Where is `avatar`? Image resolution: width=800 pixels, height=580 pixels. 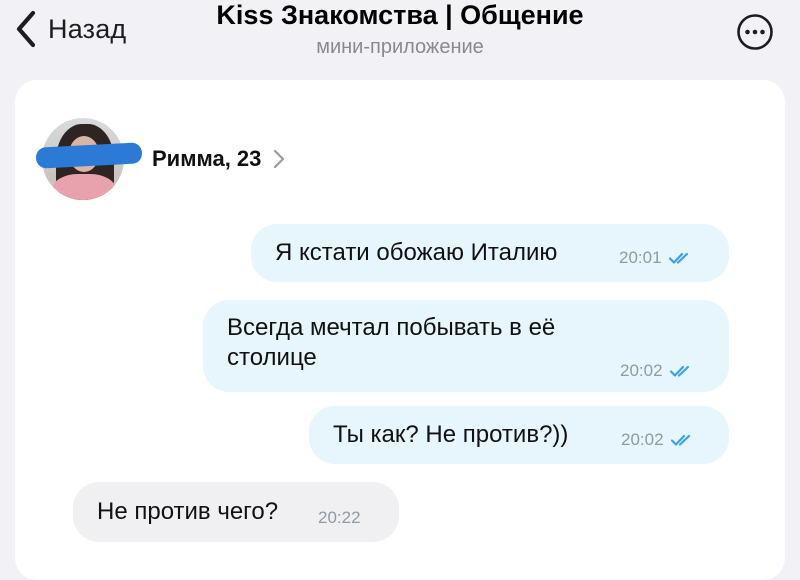 avatar is located at coordinates (89, 159).